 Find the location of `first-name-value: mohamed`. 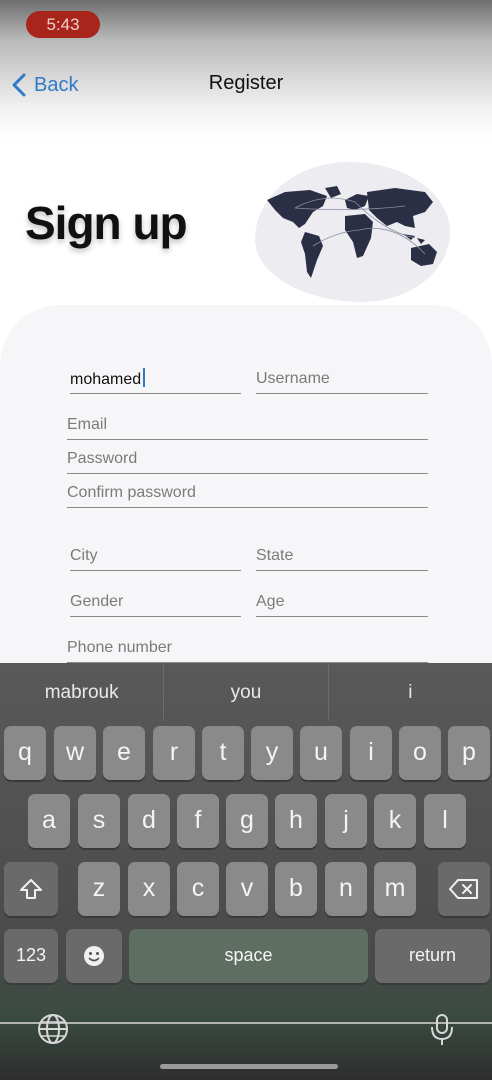

first-name-value: mohamed is located at coordinates (106, 379).